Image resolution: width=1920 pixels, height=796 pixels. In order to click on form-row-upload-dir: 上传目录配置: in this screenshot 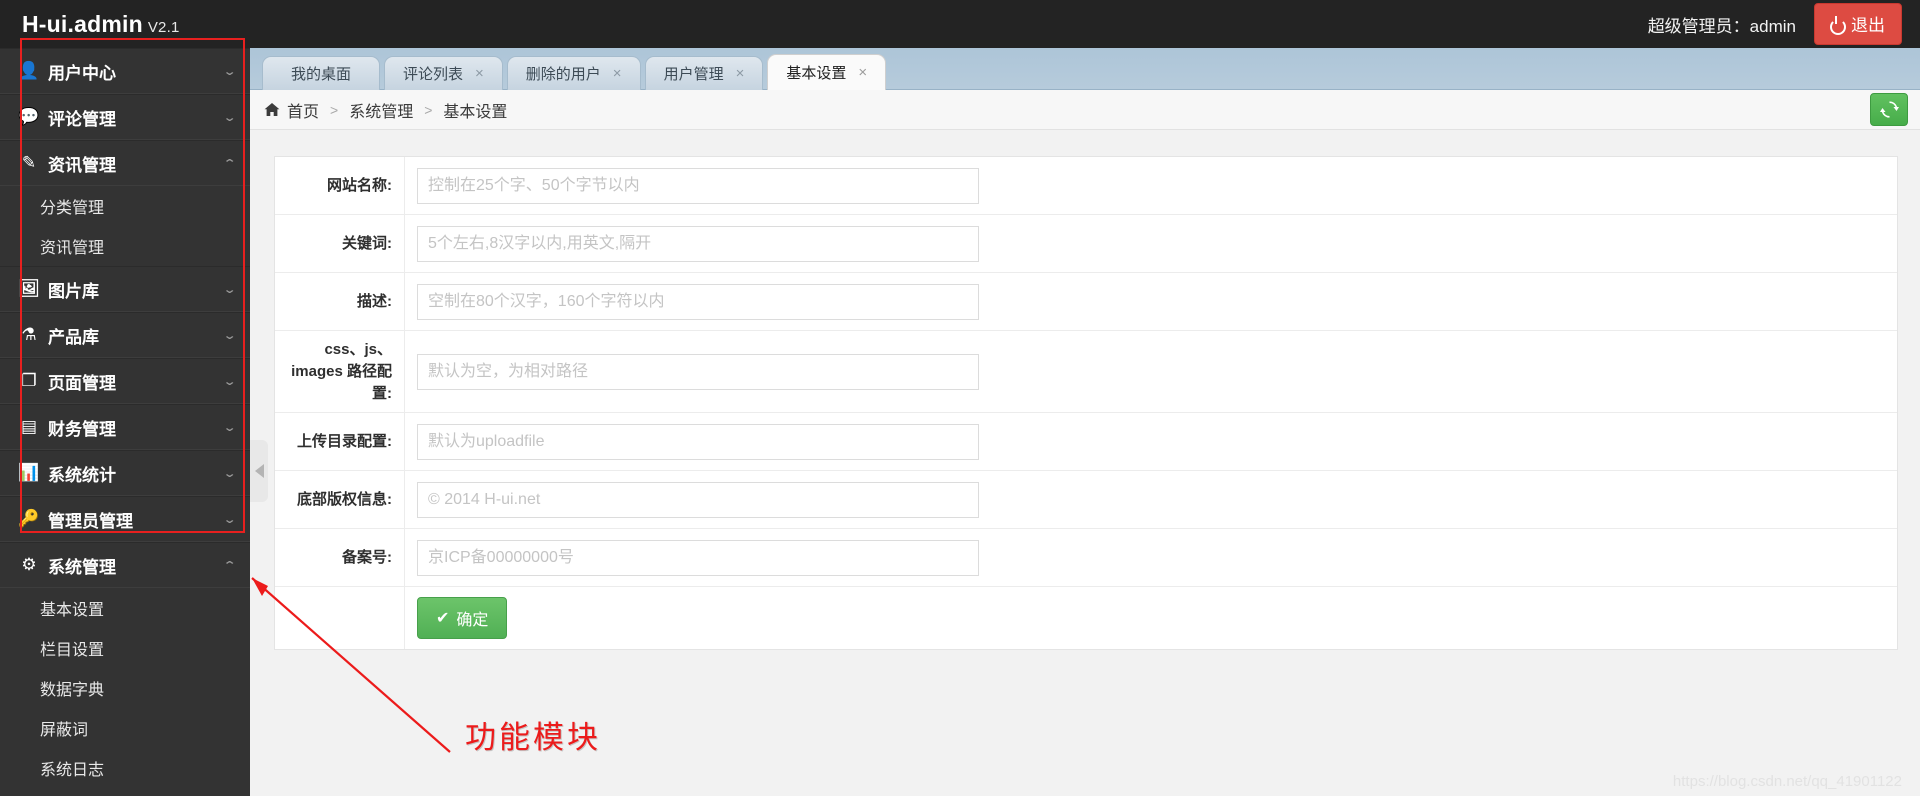, I will do `click(1086, 442)`.